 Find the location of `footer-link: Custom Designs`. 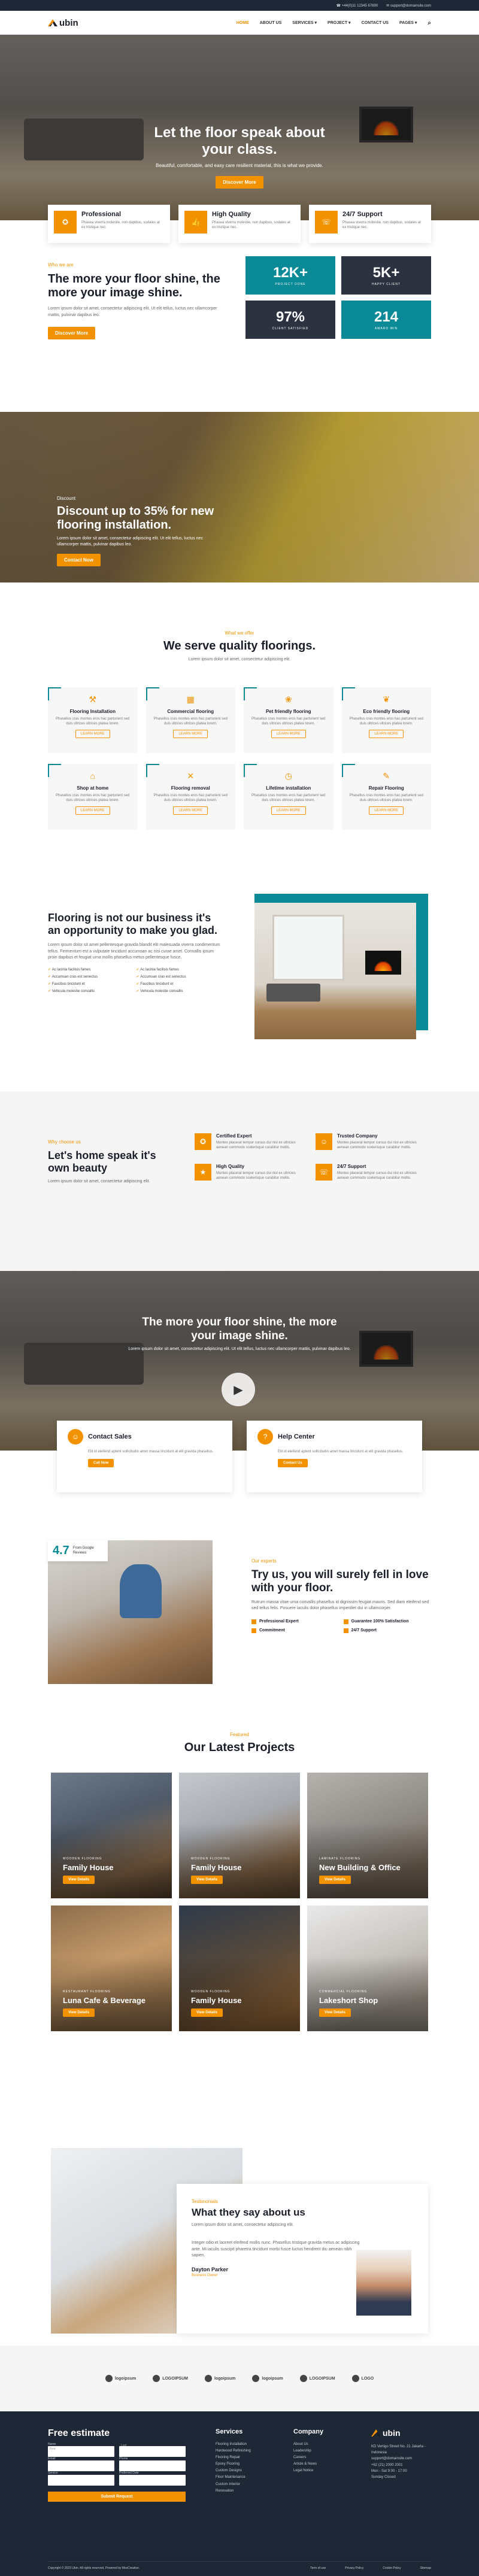

footer-link: Custom Designs is located at coordinates (233, 2471).